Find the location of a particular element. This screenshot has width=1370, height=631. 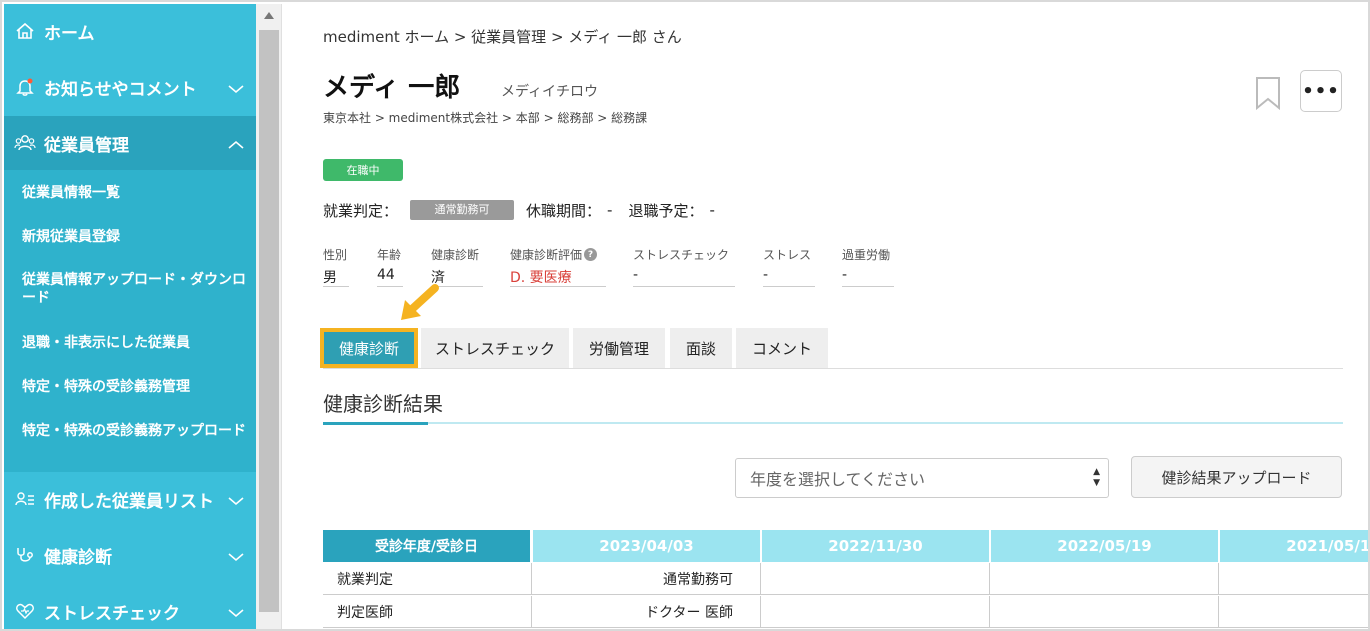

sidebar-item-employee-management: 従業員管理 is located at coordinates (130, 143).